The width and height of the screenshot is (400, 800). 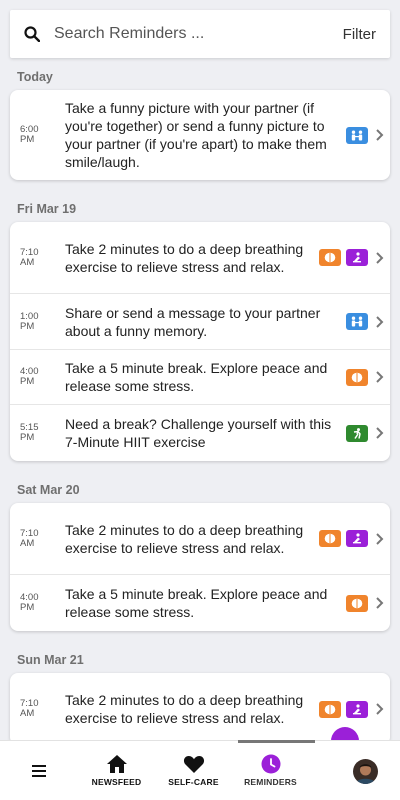 What do you see at coordinates (365, 771) in the screenshot?
I see `avatar` at bounding box center [365, 771].